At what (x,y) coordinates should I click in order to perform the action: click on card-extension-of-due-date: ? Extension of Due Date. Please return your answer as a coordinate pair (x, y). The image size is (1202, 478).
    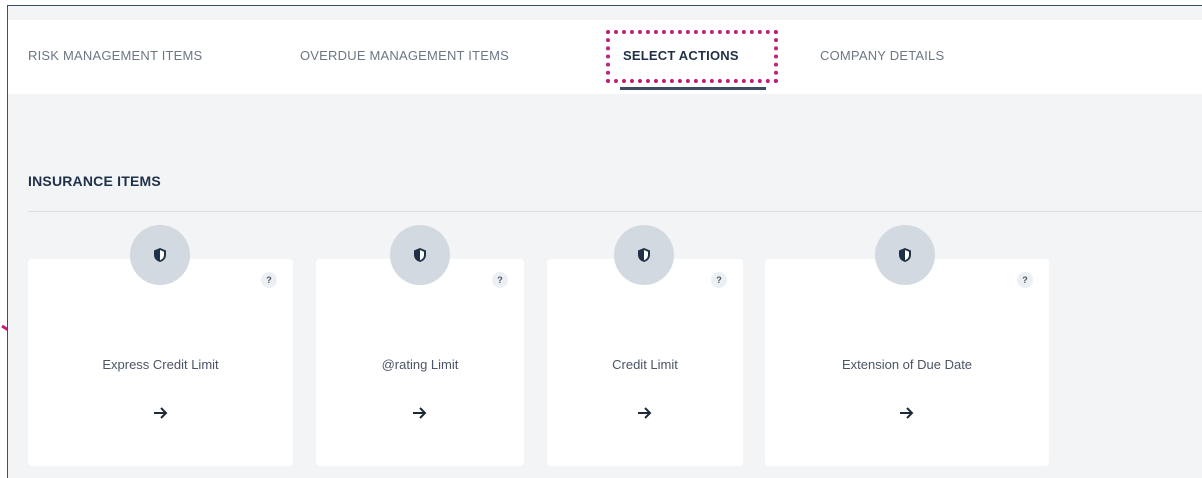
    Looking at the image, I should click on (907, 362).